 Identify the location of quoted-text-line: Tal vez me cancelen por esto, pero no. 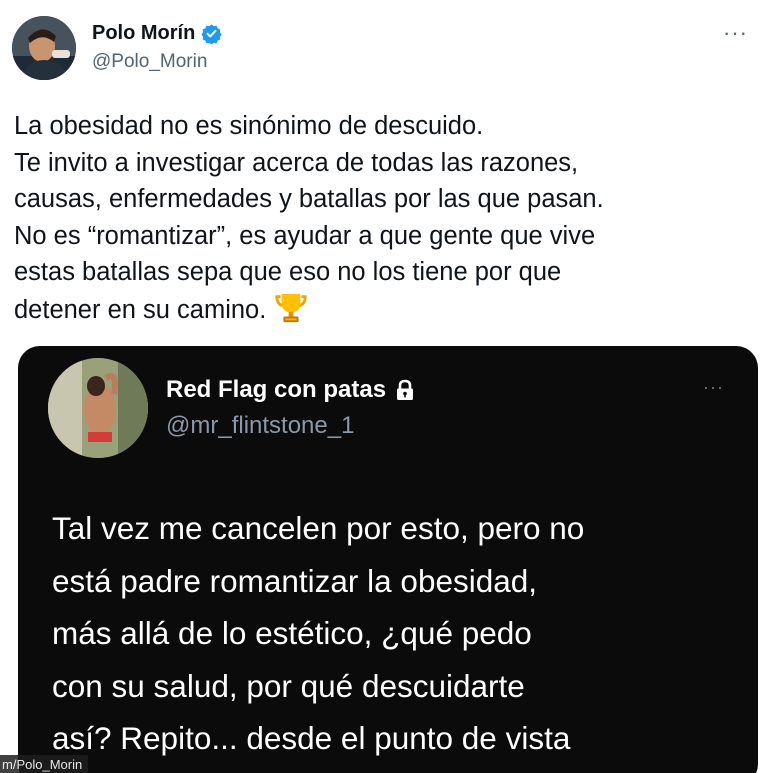
(318, 528).